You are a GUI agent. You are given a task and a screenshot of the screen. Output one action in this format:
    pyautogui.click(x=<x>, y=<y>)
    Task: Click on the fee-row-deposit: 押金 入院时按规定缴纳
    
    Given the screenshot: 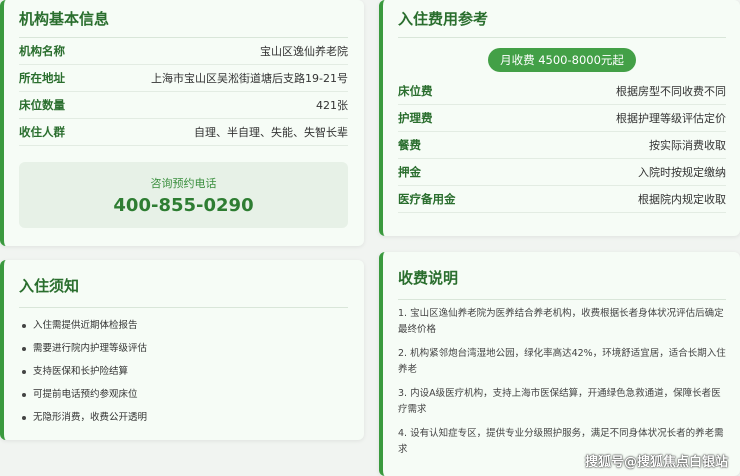 What is the action you would take?
    pyautogui.click(x=562, y=172)
    